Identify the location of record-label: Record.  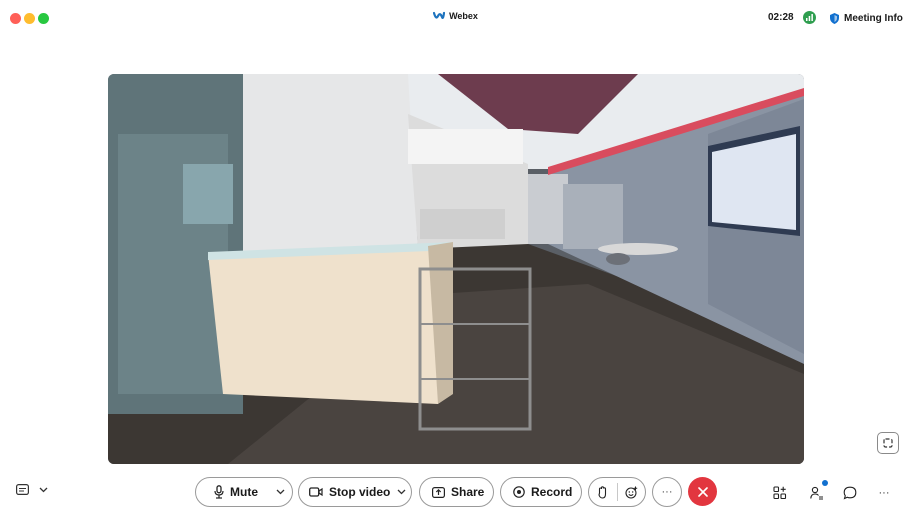
(552, 492).